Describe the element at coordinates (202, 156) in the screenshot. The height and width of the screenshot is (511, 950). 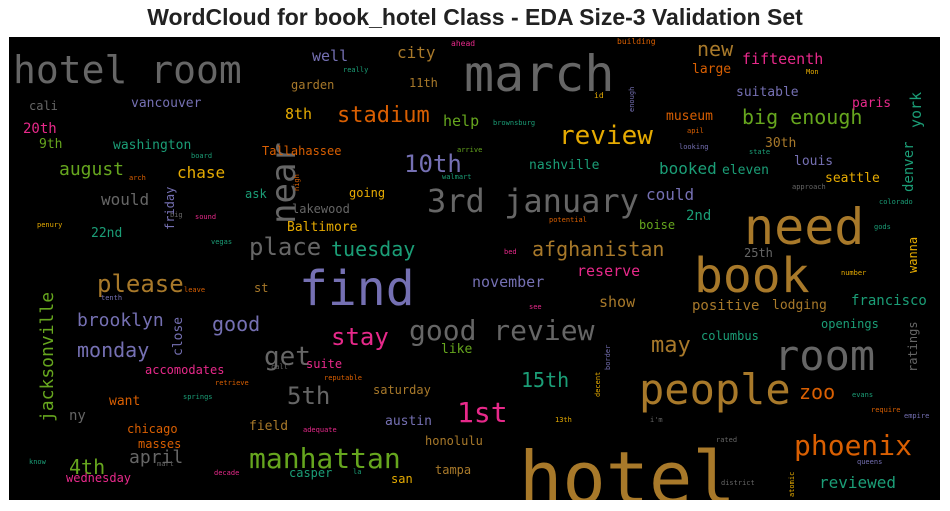
I see `word-board: board` at that location.